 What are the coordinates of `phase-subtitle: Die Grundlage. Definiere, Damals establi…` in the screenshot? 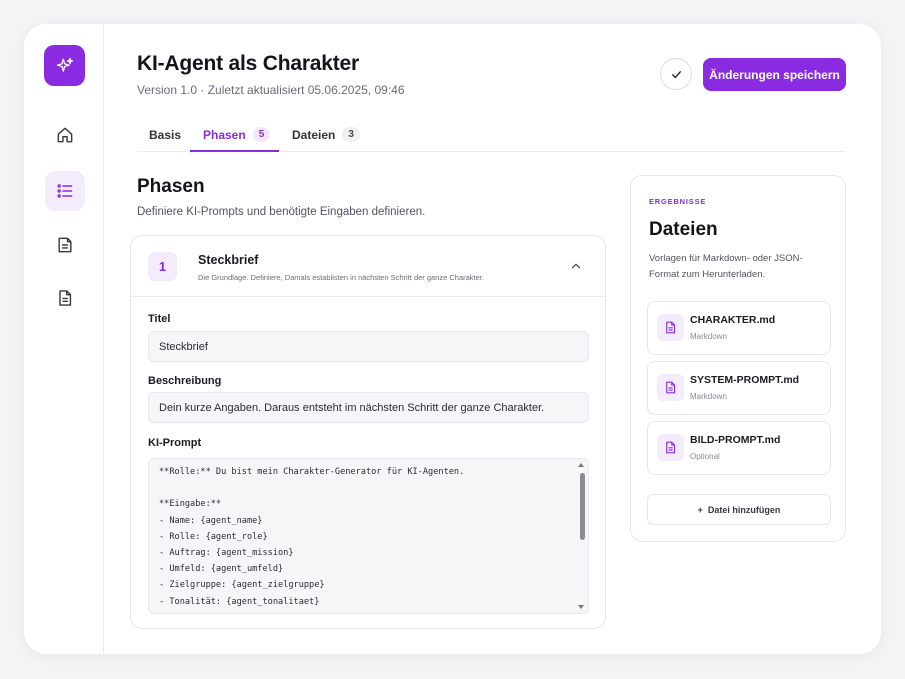 It's located at (341, 277).